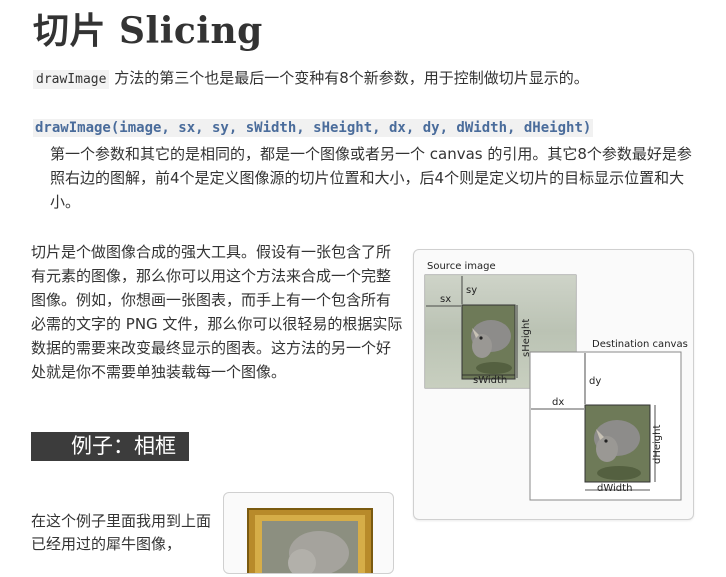  What do you see at coordinates (445, 299) in the screenshot?
I see `sx-label: sx` at bounding box center [445, 299].